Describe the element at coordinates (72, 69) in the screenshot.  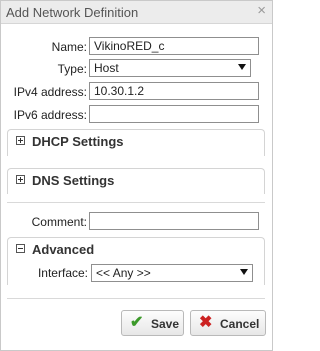
I see `type-label: Type:` at that location.